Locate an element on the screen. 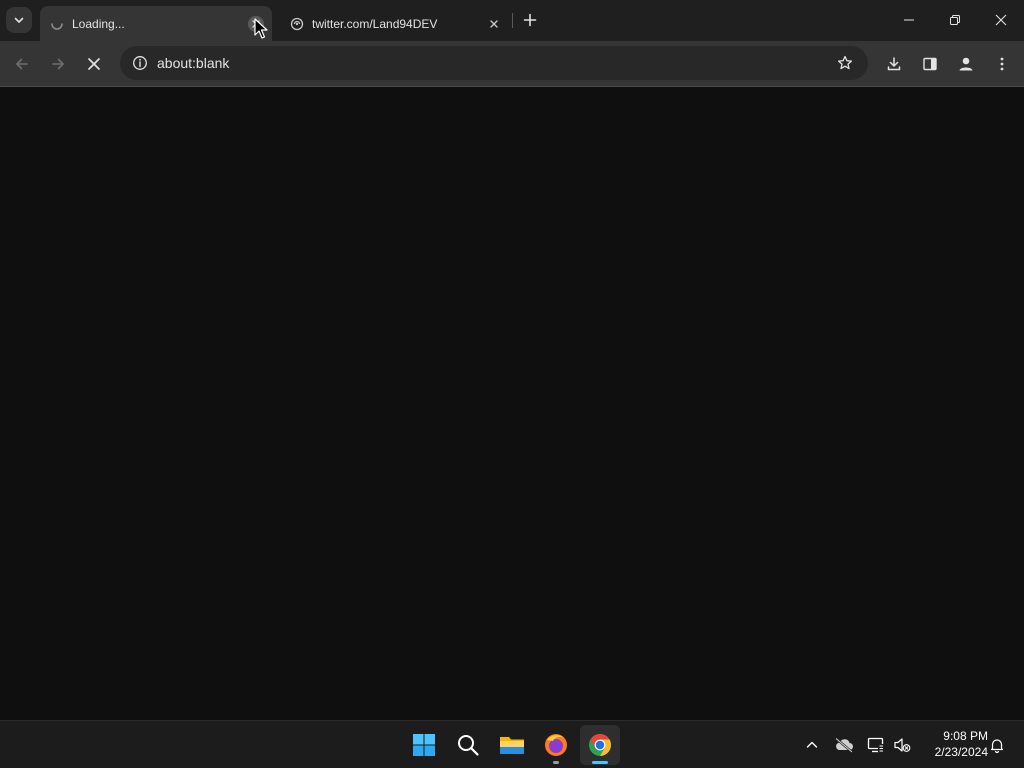 This screenshot has height=768, width=1024. file-explorer-button is located at coordinates (512, 745).